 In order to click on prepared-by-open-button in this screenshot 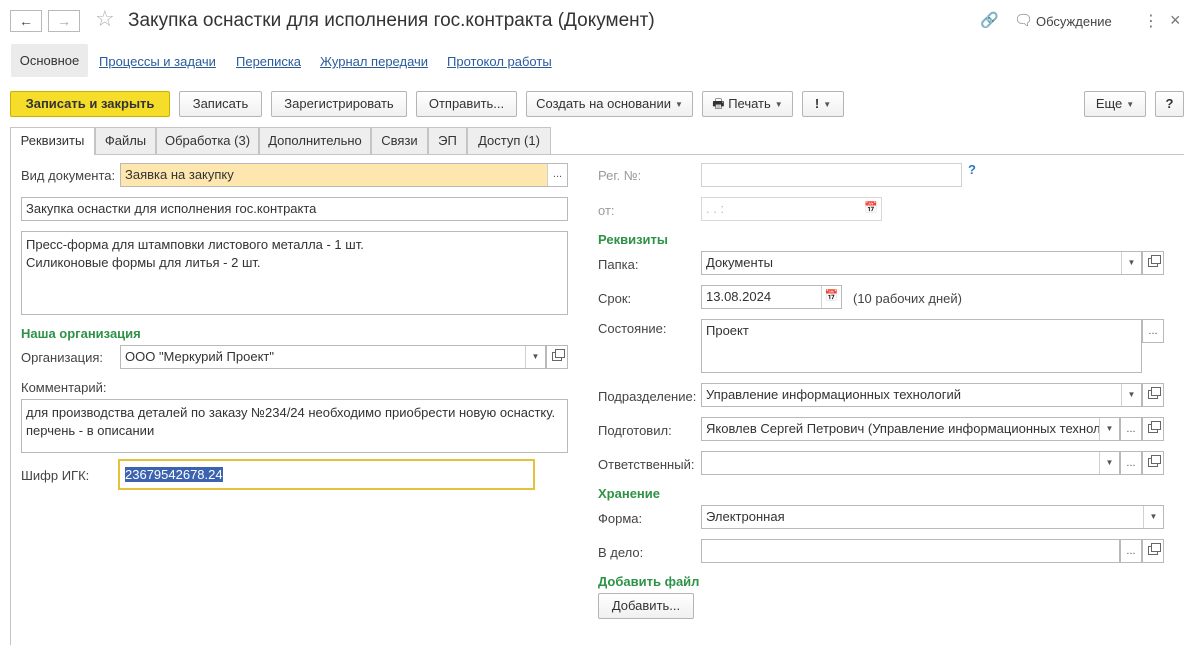, I will do `click(1153, 429)`.